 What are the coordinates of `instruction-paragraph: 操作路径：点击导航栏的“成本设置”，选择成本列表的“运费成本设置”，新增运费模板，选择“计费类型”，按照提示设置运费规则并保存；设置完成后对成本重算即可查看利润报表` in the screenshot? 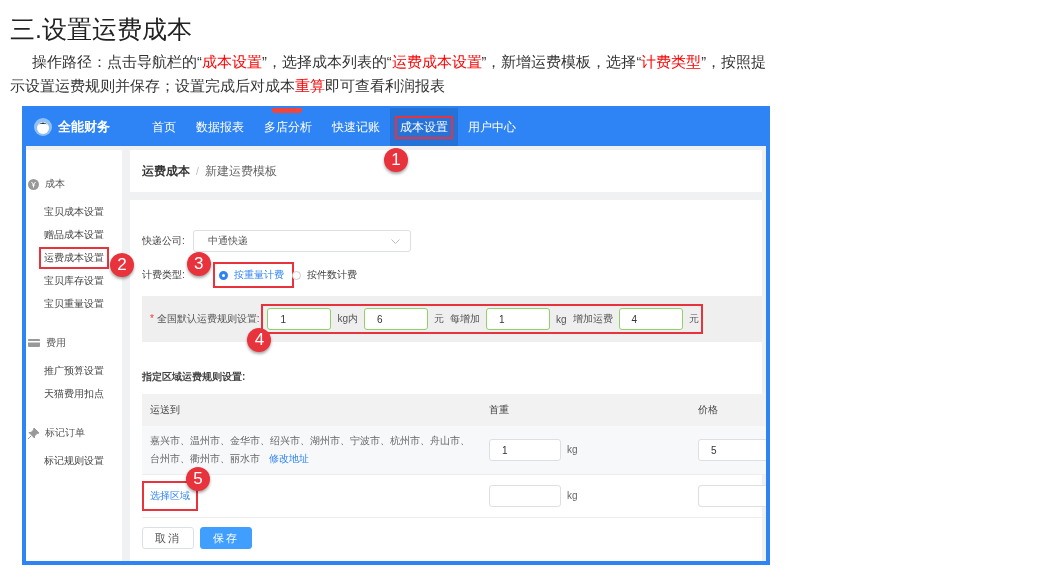 It's located at (389, 74).